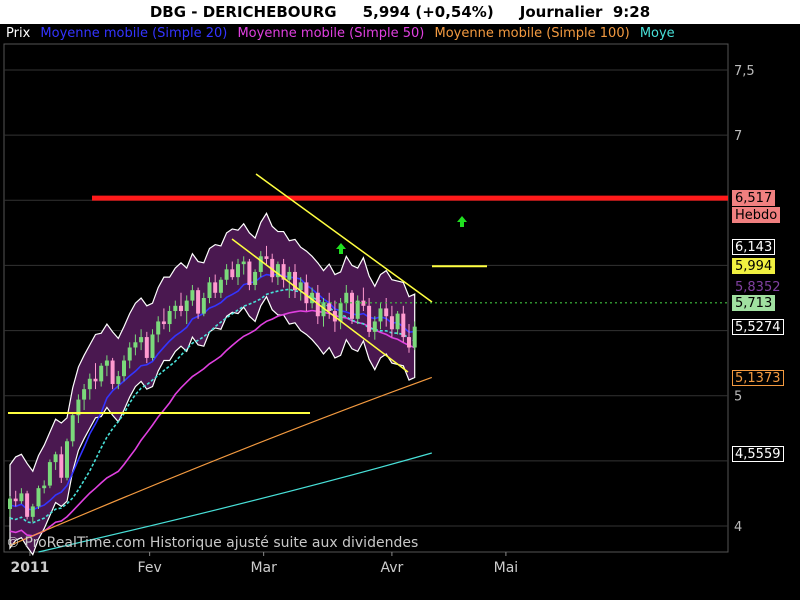  I want to click on price-tag: Hebdo, so click(756, 214).